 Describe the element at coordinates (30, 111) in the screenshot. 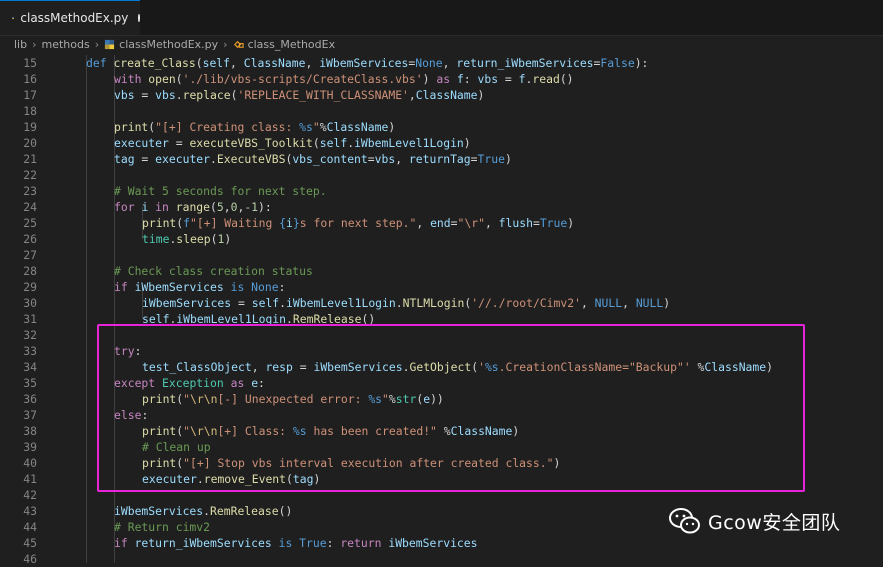

I see `line-number: 18` at that location.